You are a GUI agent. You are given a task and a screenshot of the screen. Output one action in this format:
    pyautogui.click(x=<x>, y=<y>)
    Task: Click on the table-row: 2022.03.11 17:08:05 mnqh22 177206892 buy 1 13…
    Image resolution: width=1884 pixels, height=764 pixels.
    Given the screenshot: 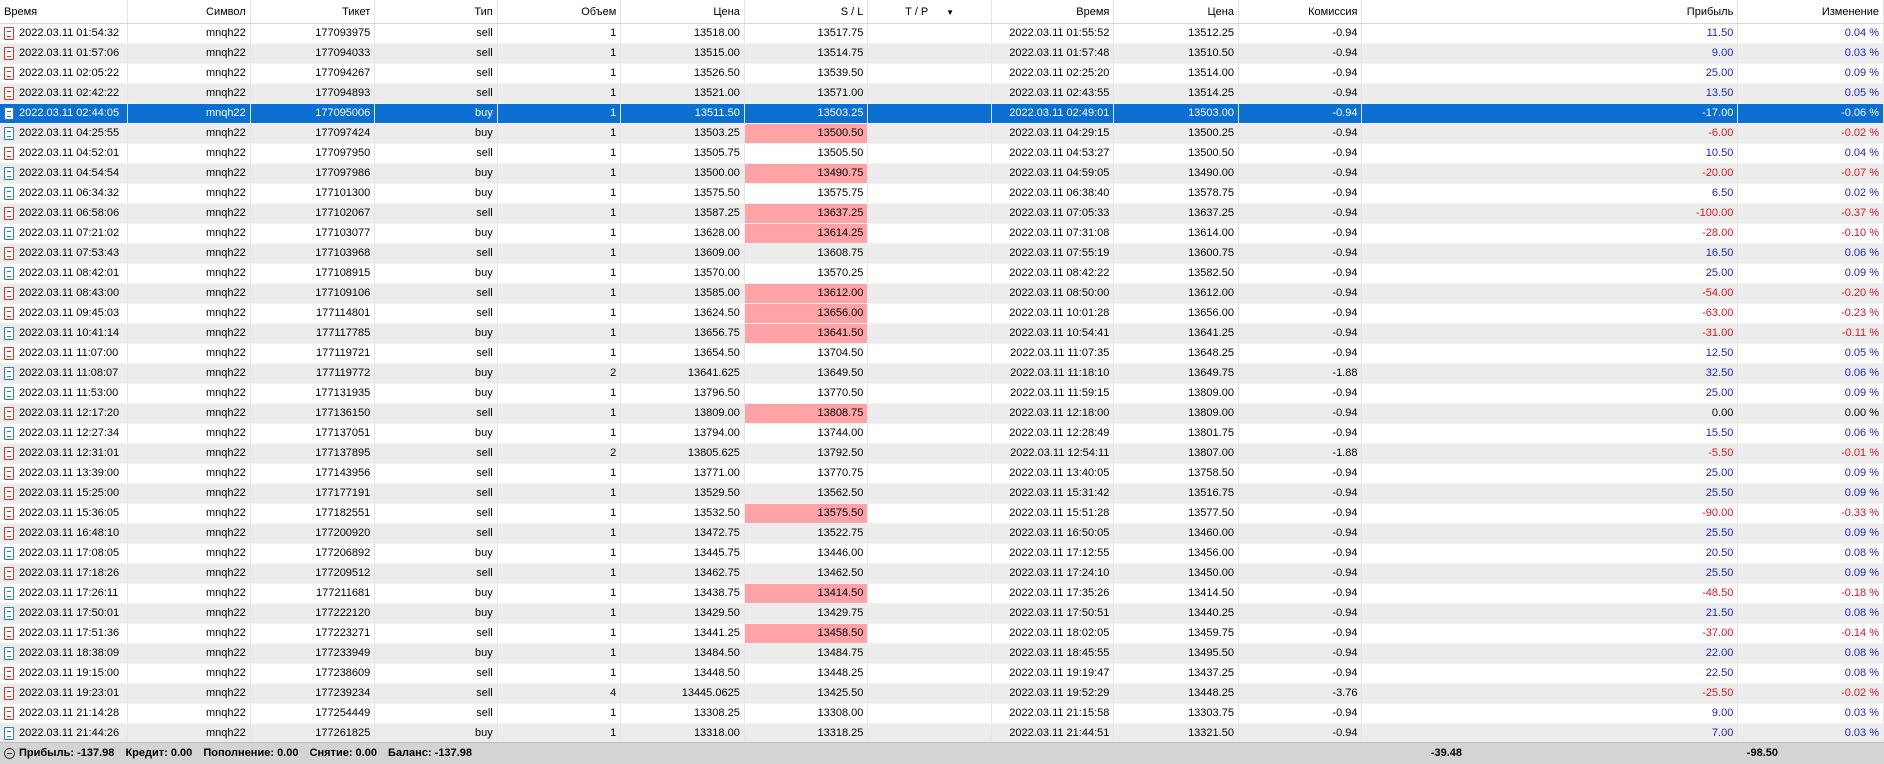 What is the action you would take?
    pyautogui.click(x=942, y=553)
    